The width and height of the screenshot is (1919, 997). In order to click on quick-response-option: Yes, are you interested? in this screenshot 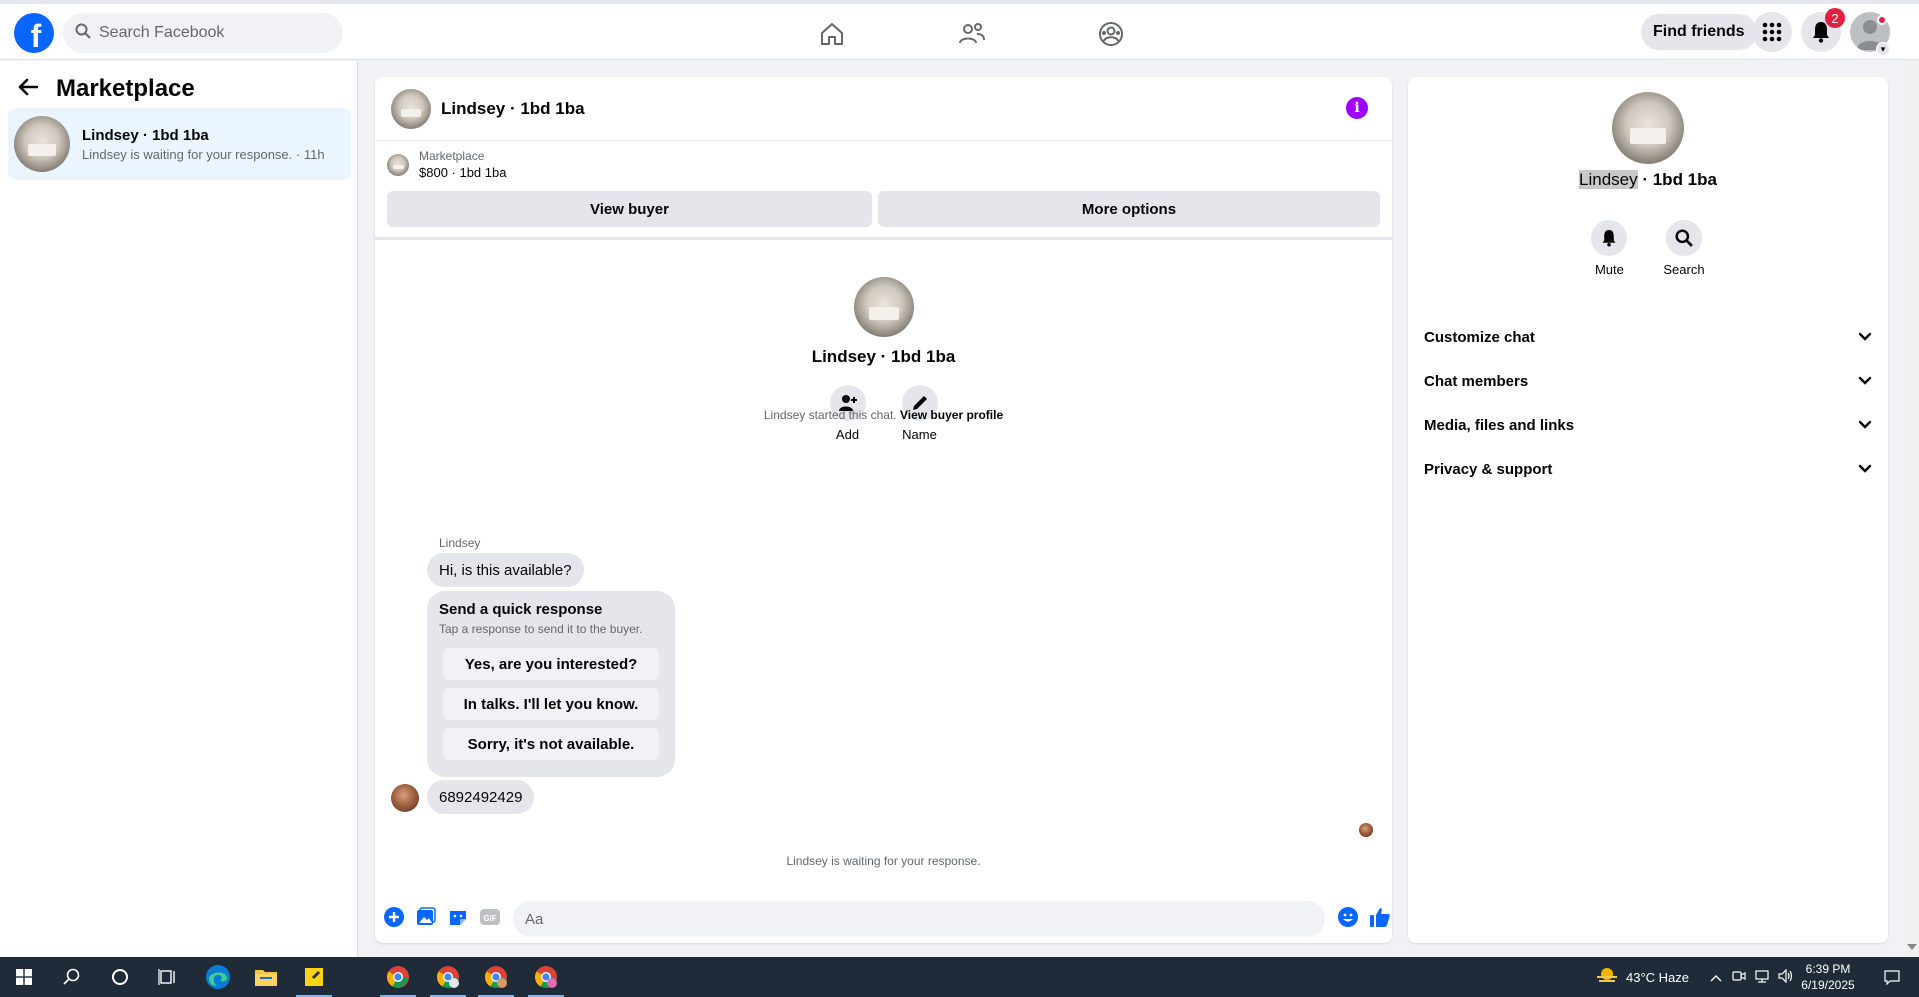, I will do `click(551, 664)`.